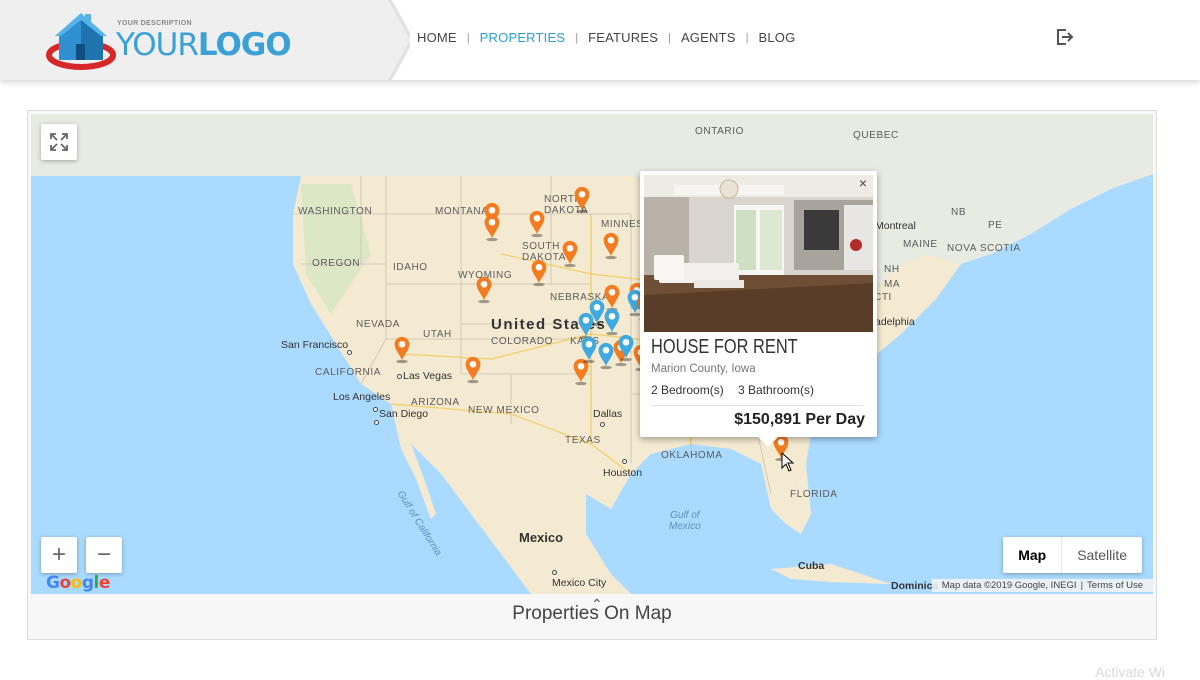 The image size is (1200, 680). What do you see at coordinates (863, 183) in the screenshot?
I see `info-close-button: ×` at bounding box center [863, 183].